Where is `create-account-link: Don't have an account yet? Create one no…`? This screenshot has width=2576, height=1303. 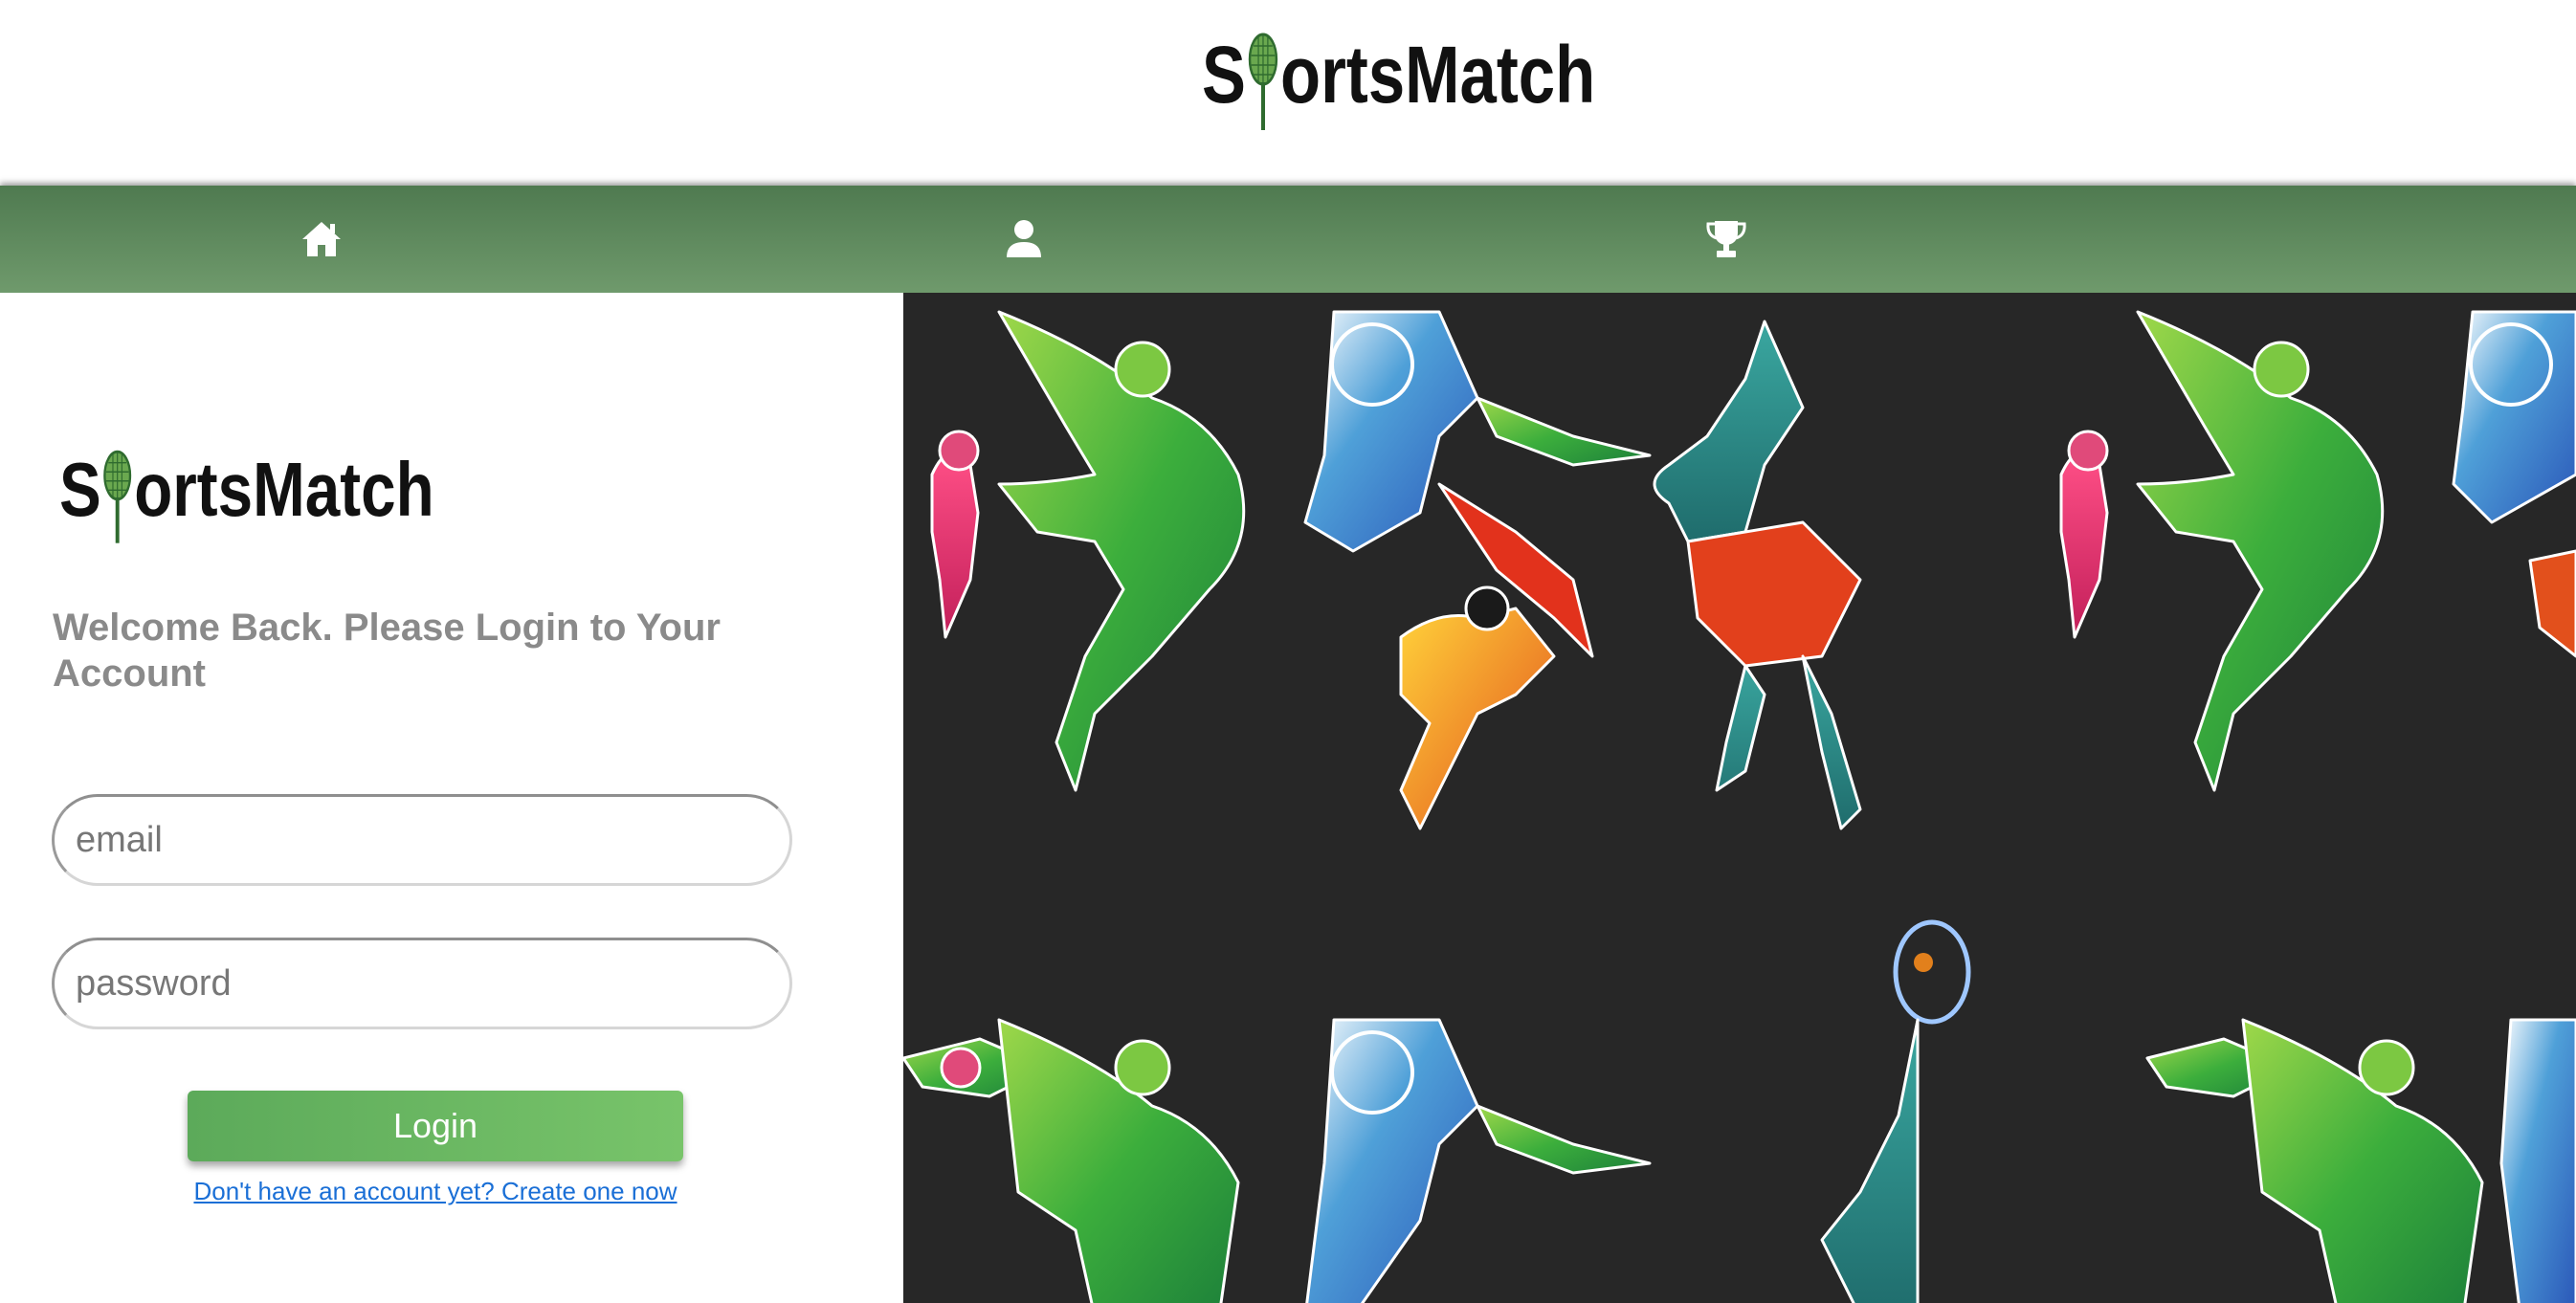
create-account-link: Don't have an account yet? Create one no… is located at coordinates (435, 1191).